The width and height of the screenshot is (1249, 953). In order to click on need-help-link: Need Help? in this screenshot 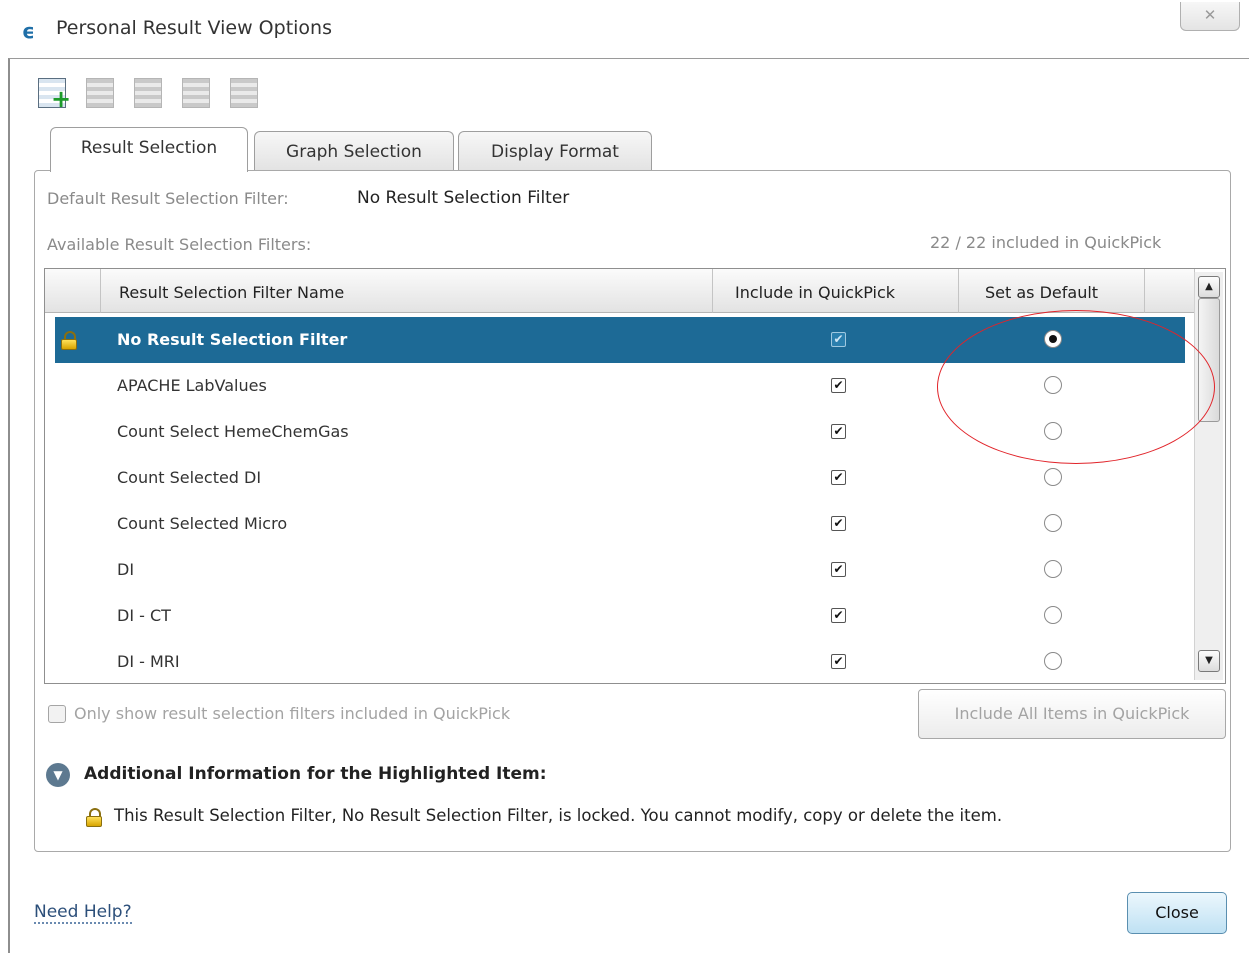, I will do `click(83, 913)`.